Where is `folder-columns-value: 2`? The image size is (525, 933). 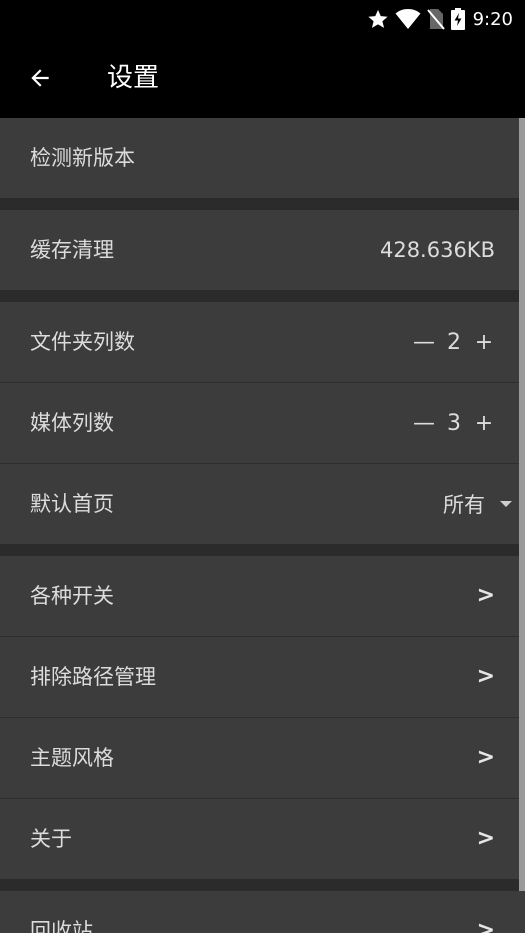 folder-columns-value: 2 is located at coordinates (454, 342).